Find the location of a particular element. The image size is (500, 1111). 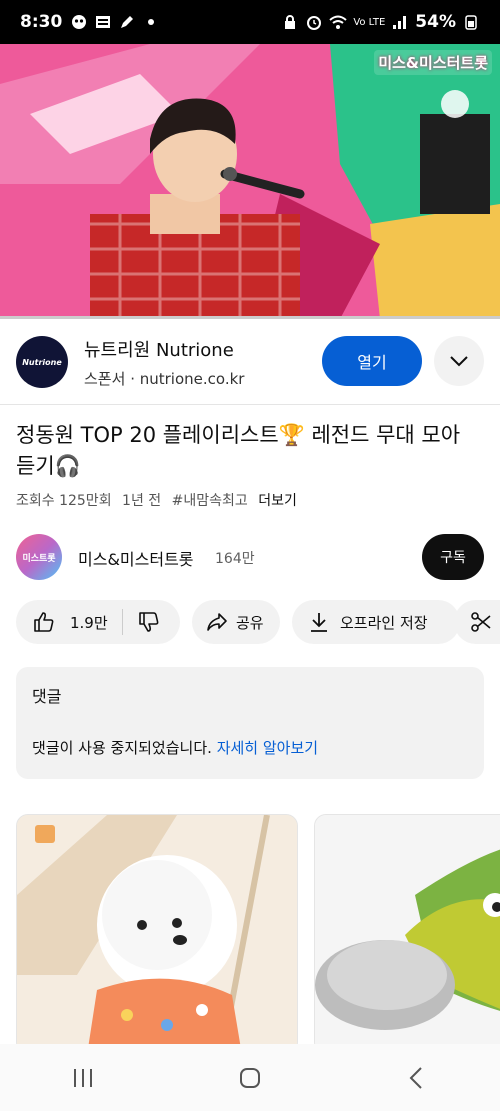

like-separator is located at coordinates (122, 622).